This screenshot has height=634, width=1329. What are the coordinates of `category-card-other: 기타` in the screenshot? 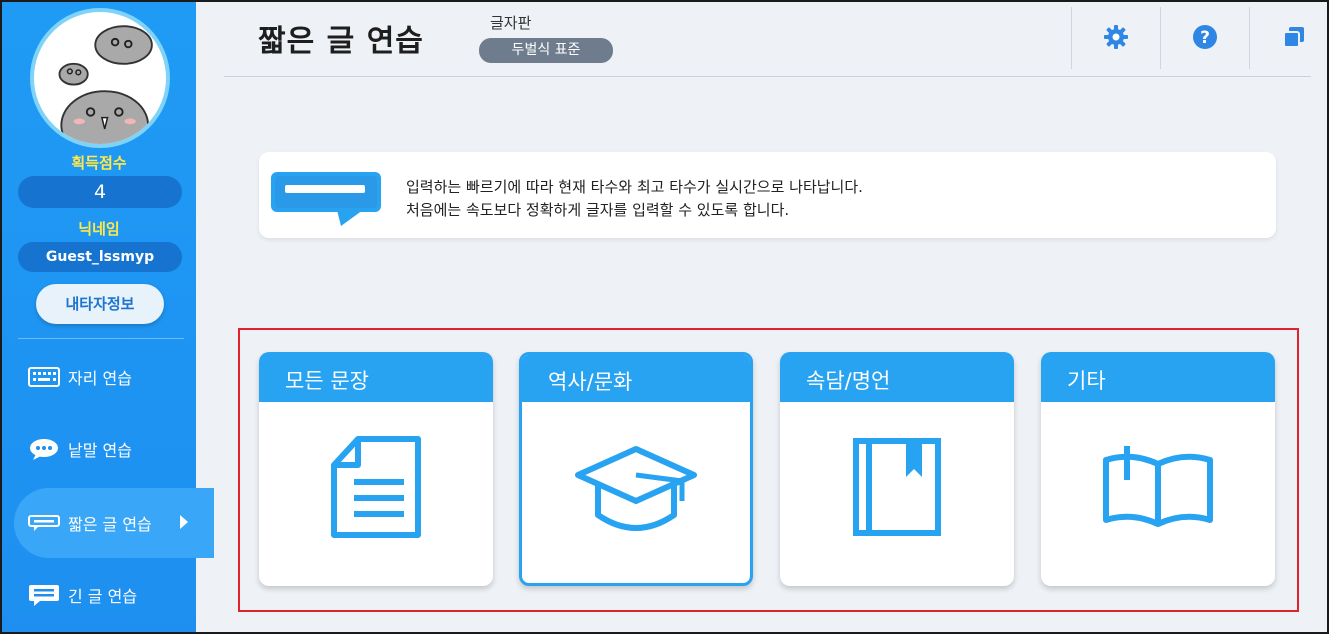 It's located at (1158, 469).